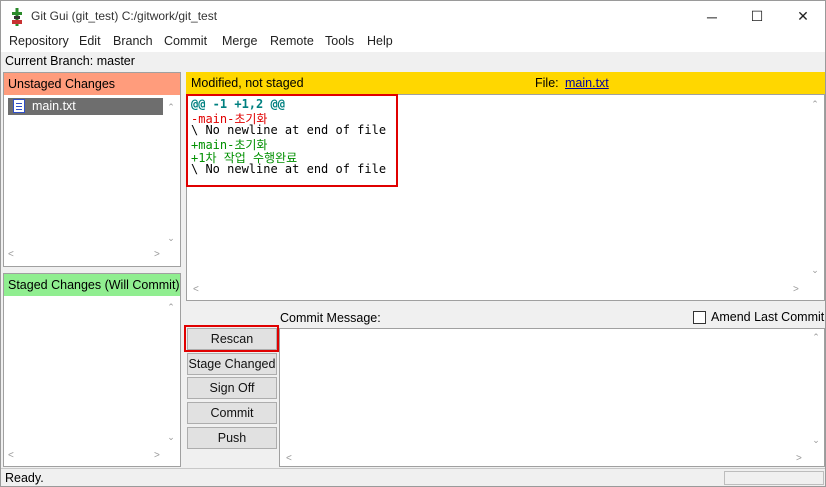  Describe the element at coordinates (232, 438) in the screenshot. I see `push-button: Push` at that location.